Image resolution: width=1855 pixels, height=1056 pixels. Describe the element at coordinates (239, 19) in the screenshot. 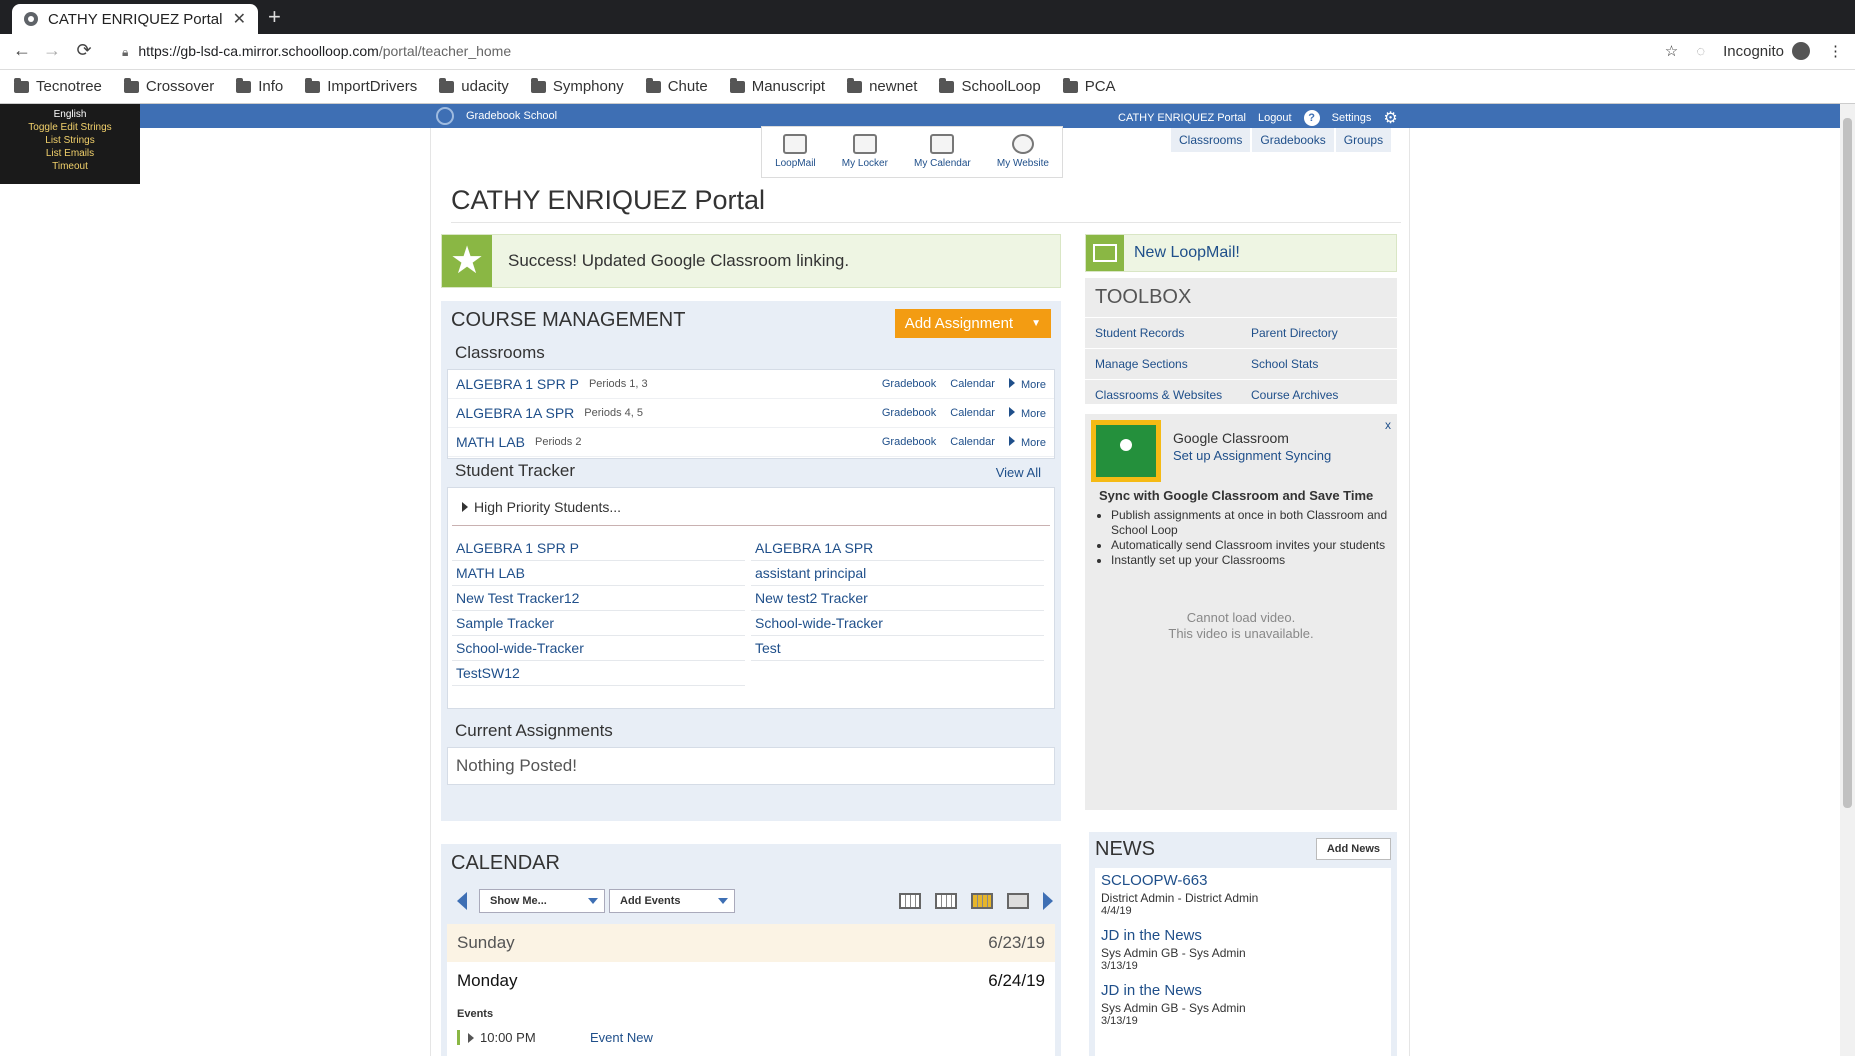

I see `close-tab-icon: ✕` at that location.